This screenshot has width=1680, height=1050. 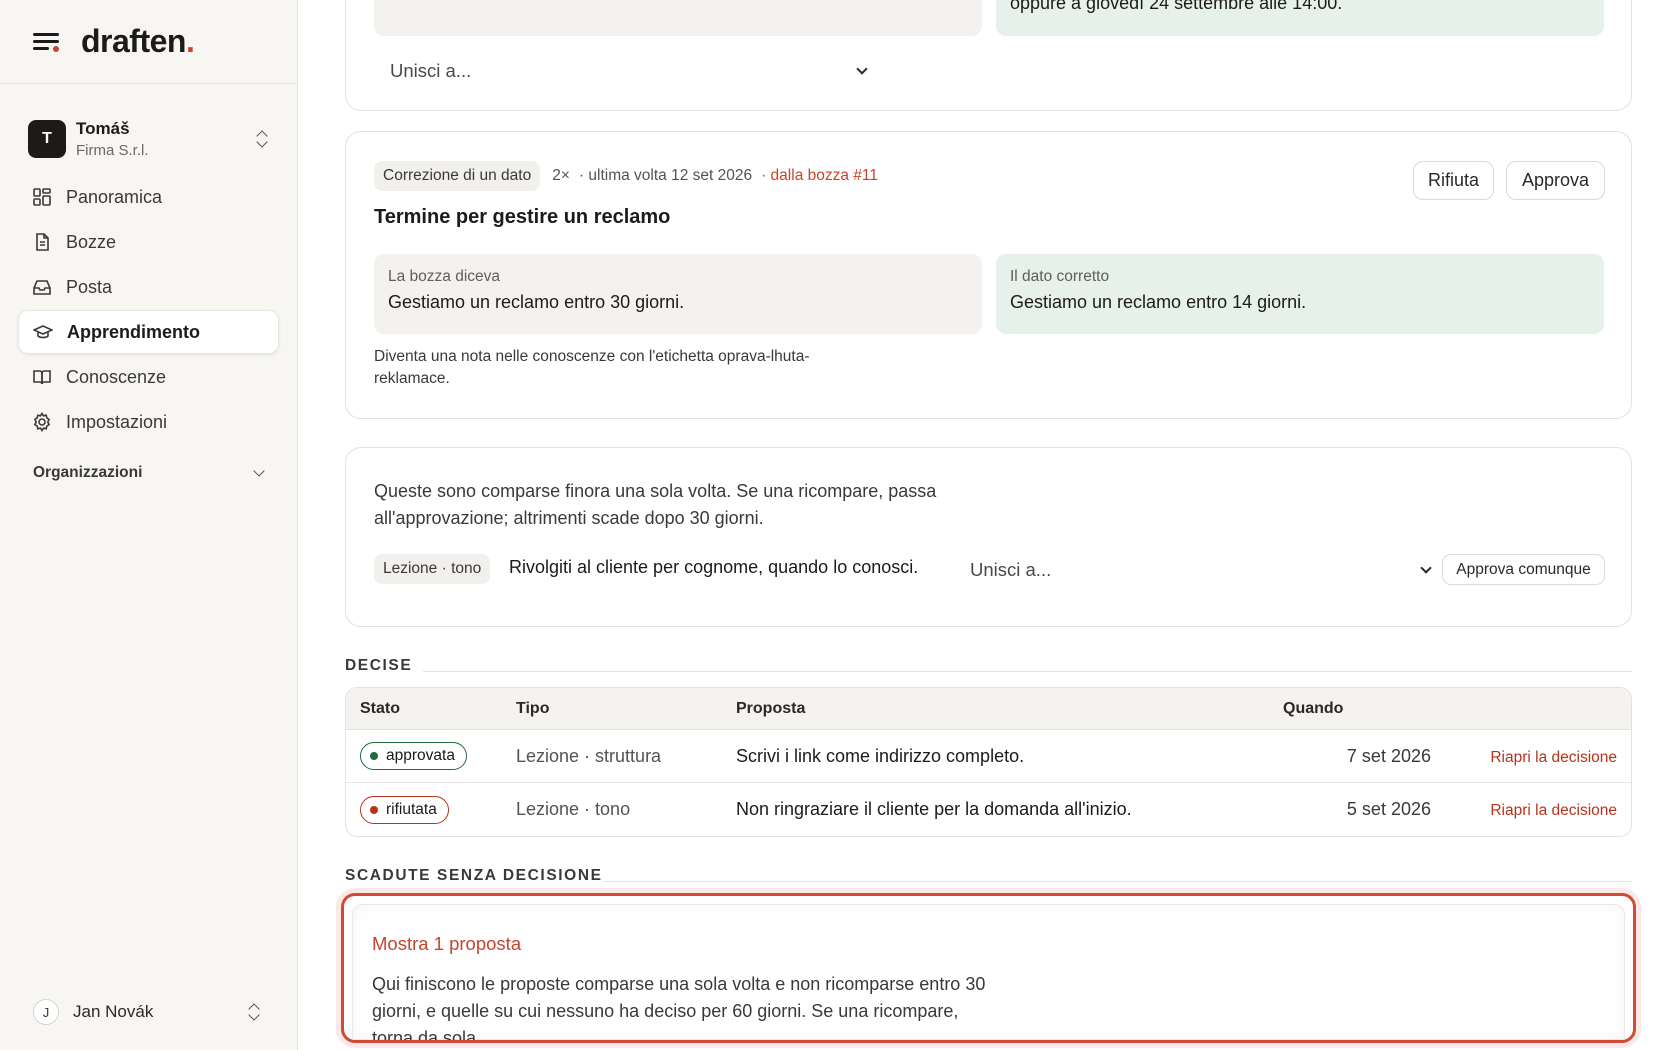 What do you see at coordinates (103, 128) in the screenshot?
I see `account-name: Tomáš` at bounding box center [103, 128].